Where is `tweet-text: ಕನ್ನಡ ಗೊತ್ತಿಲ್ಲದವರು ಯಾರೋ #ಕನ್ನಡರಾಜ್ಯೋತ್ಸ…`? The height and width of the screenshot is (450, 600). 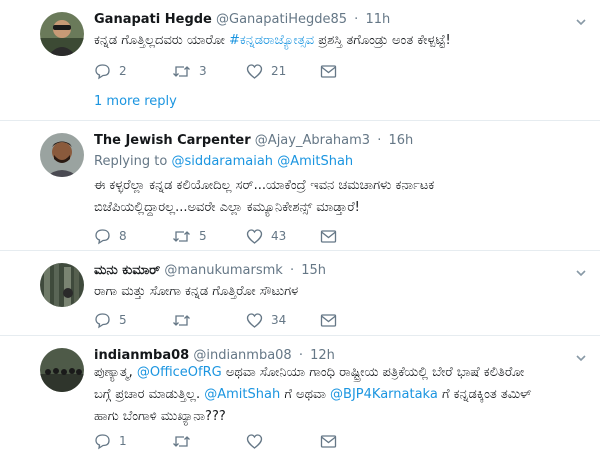 tweet-text: ಕನ್ನಡ ಗೊತ್ತಿಲ್ಲದವರು ಯಾರೋ #ಕನ್ನಡರಾಜ್ಯೋತ್ಸ… is located at coordinates (339, 41).